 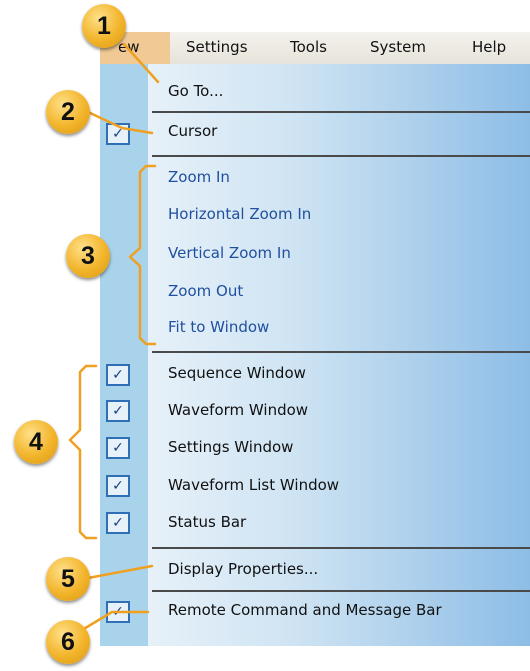 What do you see at coordinates (36, 442) in the screenshot?
I see `callout-4: 4` at bounding box center [36, 442].